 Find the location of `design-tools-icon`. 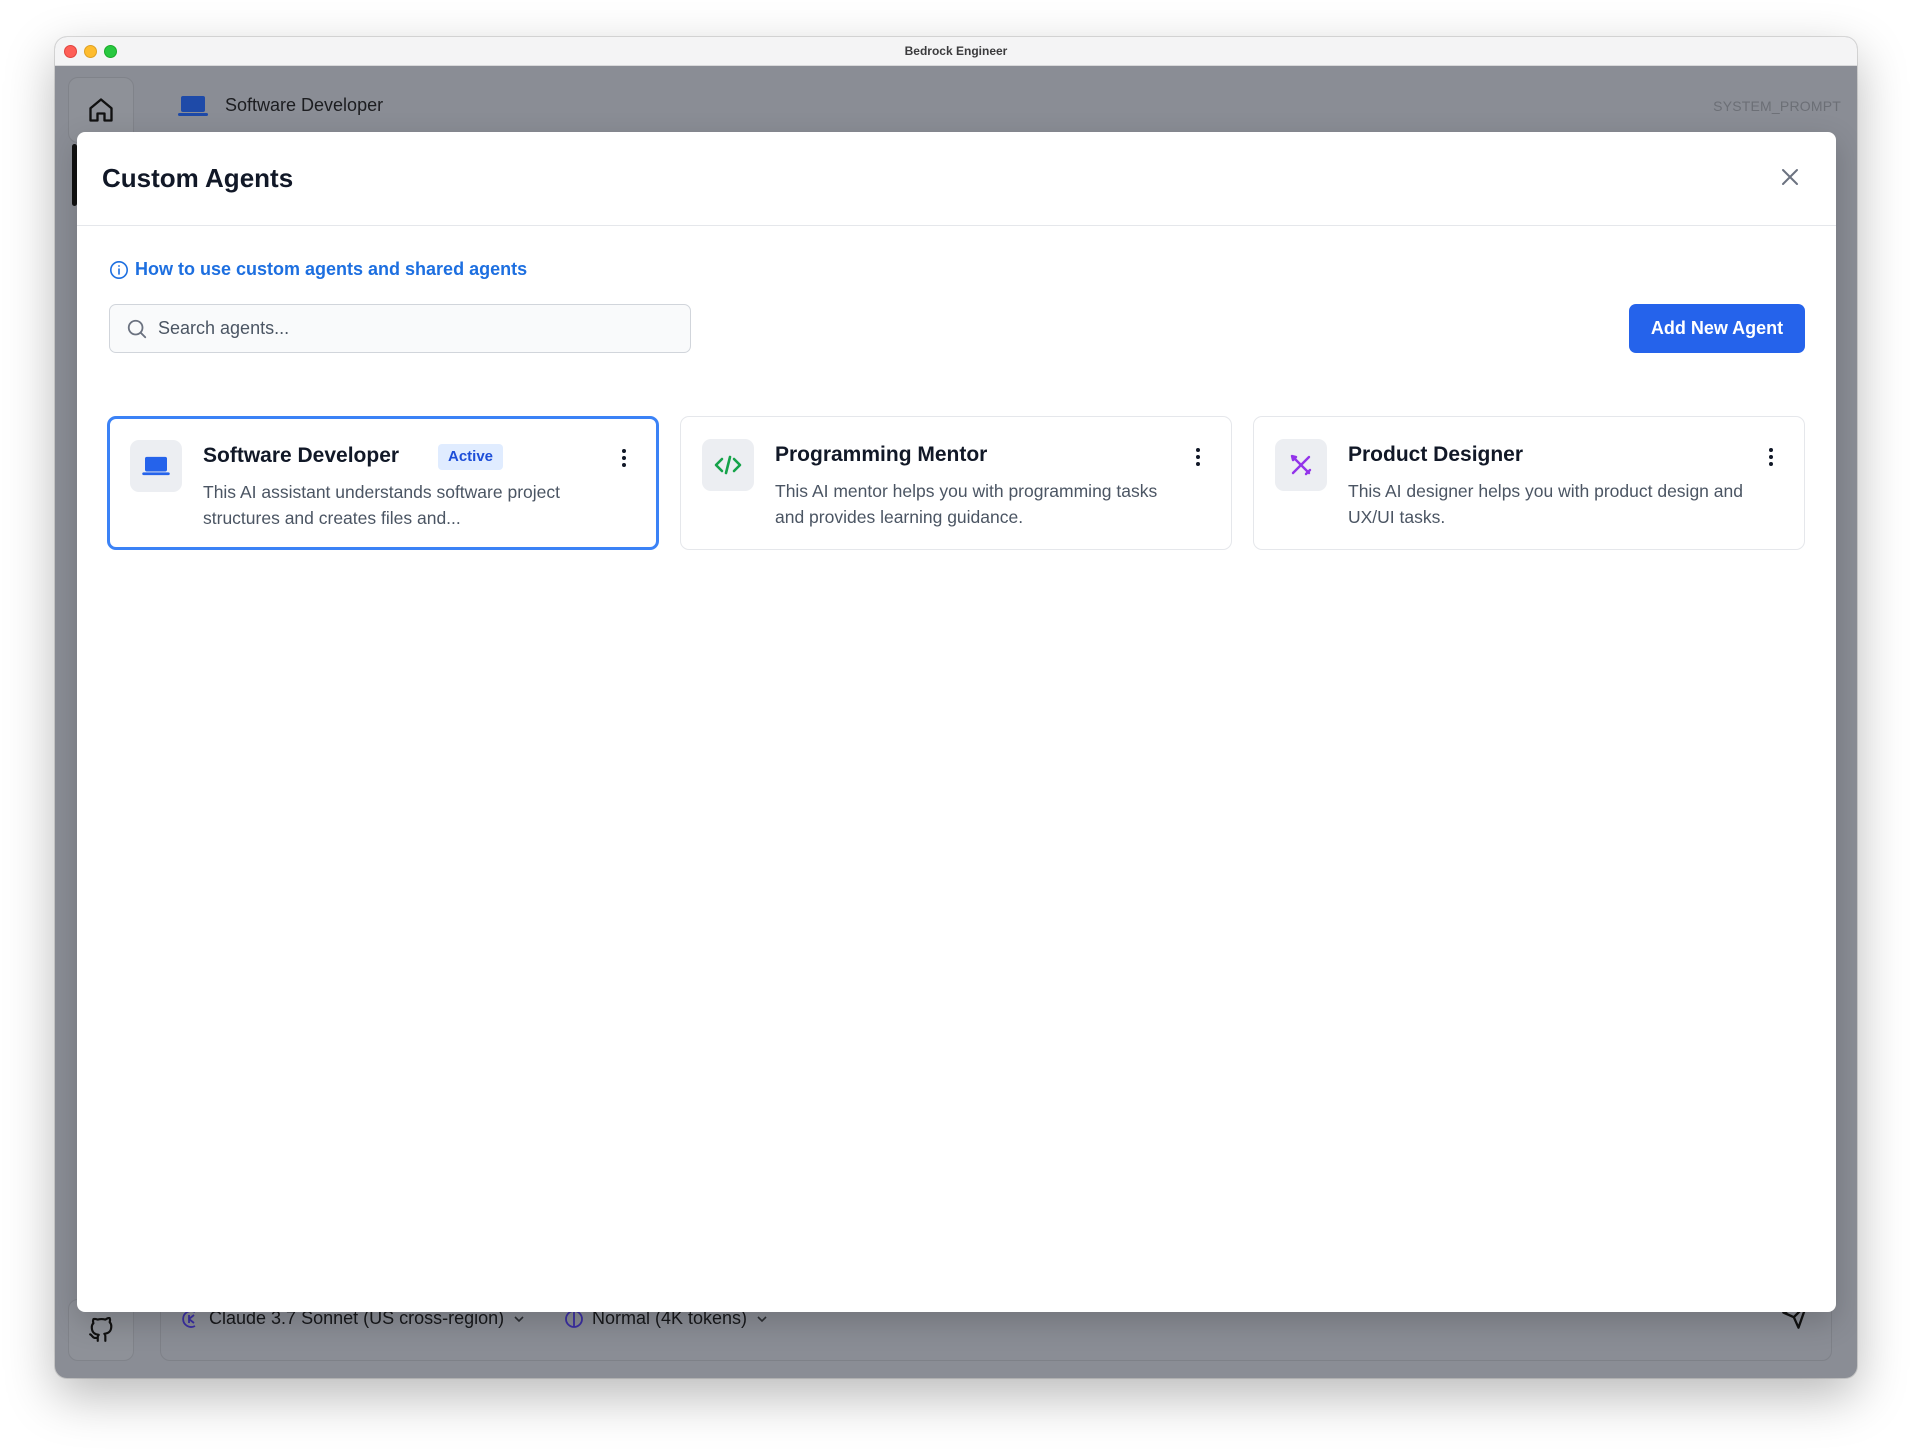

design-tools-icon is located at coordinates (1301, 465).